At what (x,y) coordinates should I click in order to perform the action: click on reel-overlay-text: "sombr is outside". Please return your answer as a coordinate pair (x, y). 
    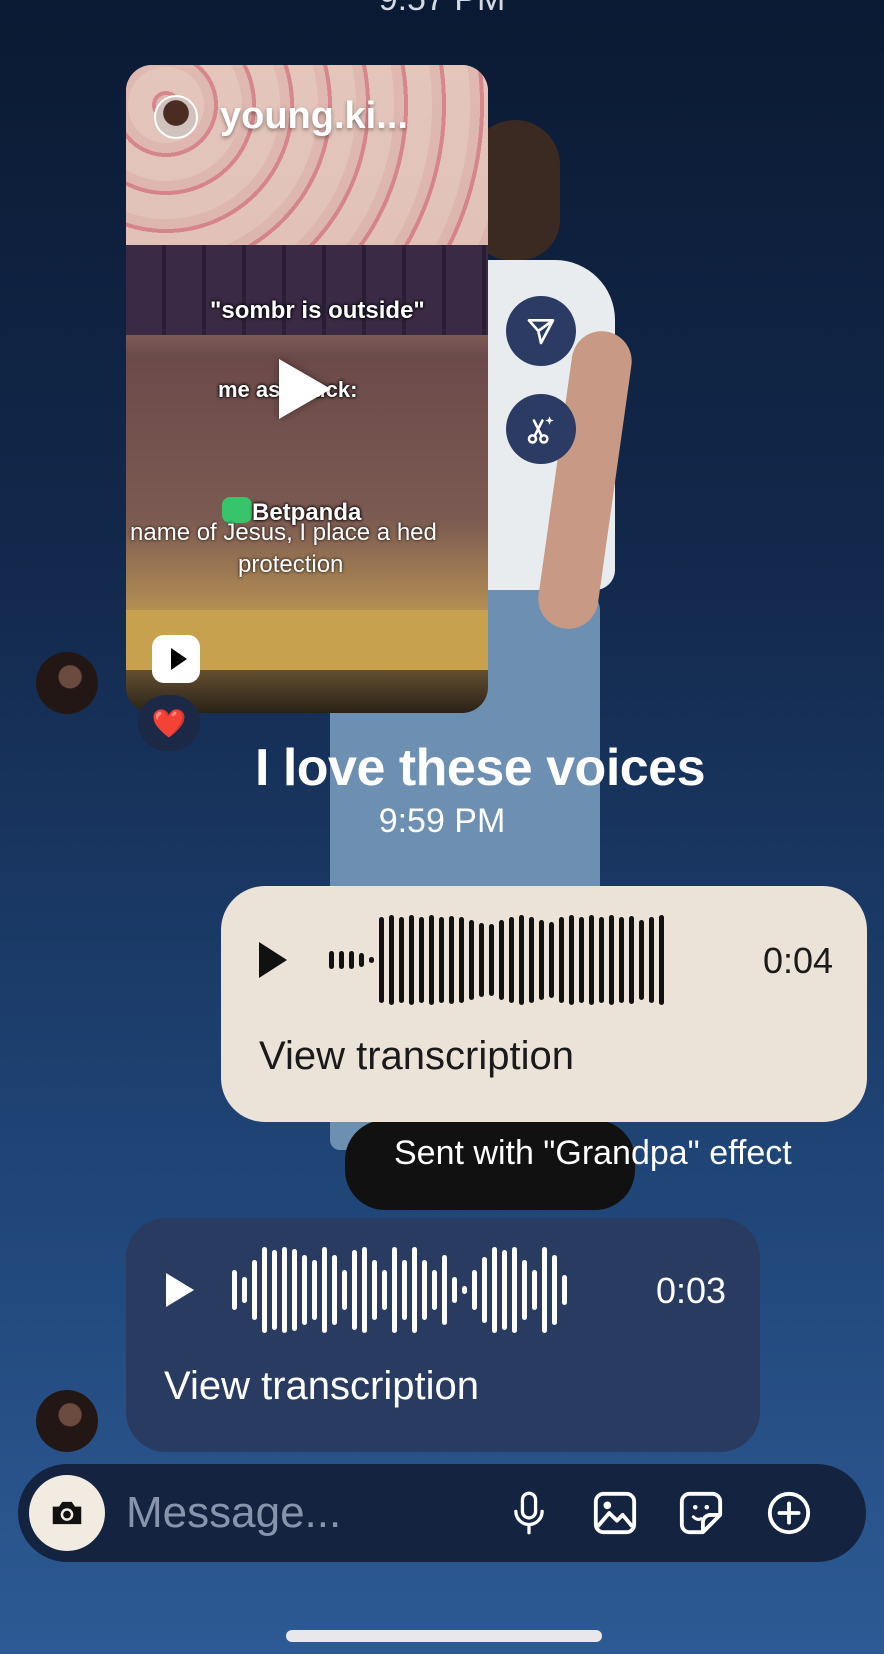
    Looking at the image, I should click on (317, 310).